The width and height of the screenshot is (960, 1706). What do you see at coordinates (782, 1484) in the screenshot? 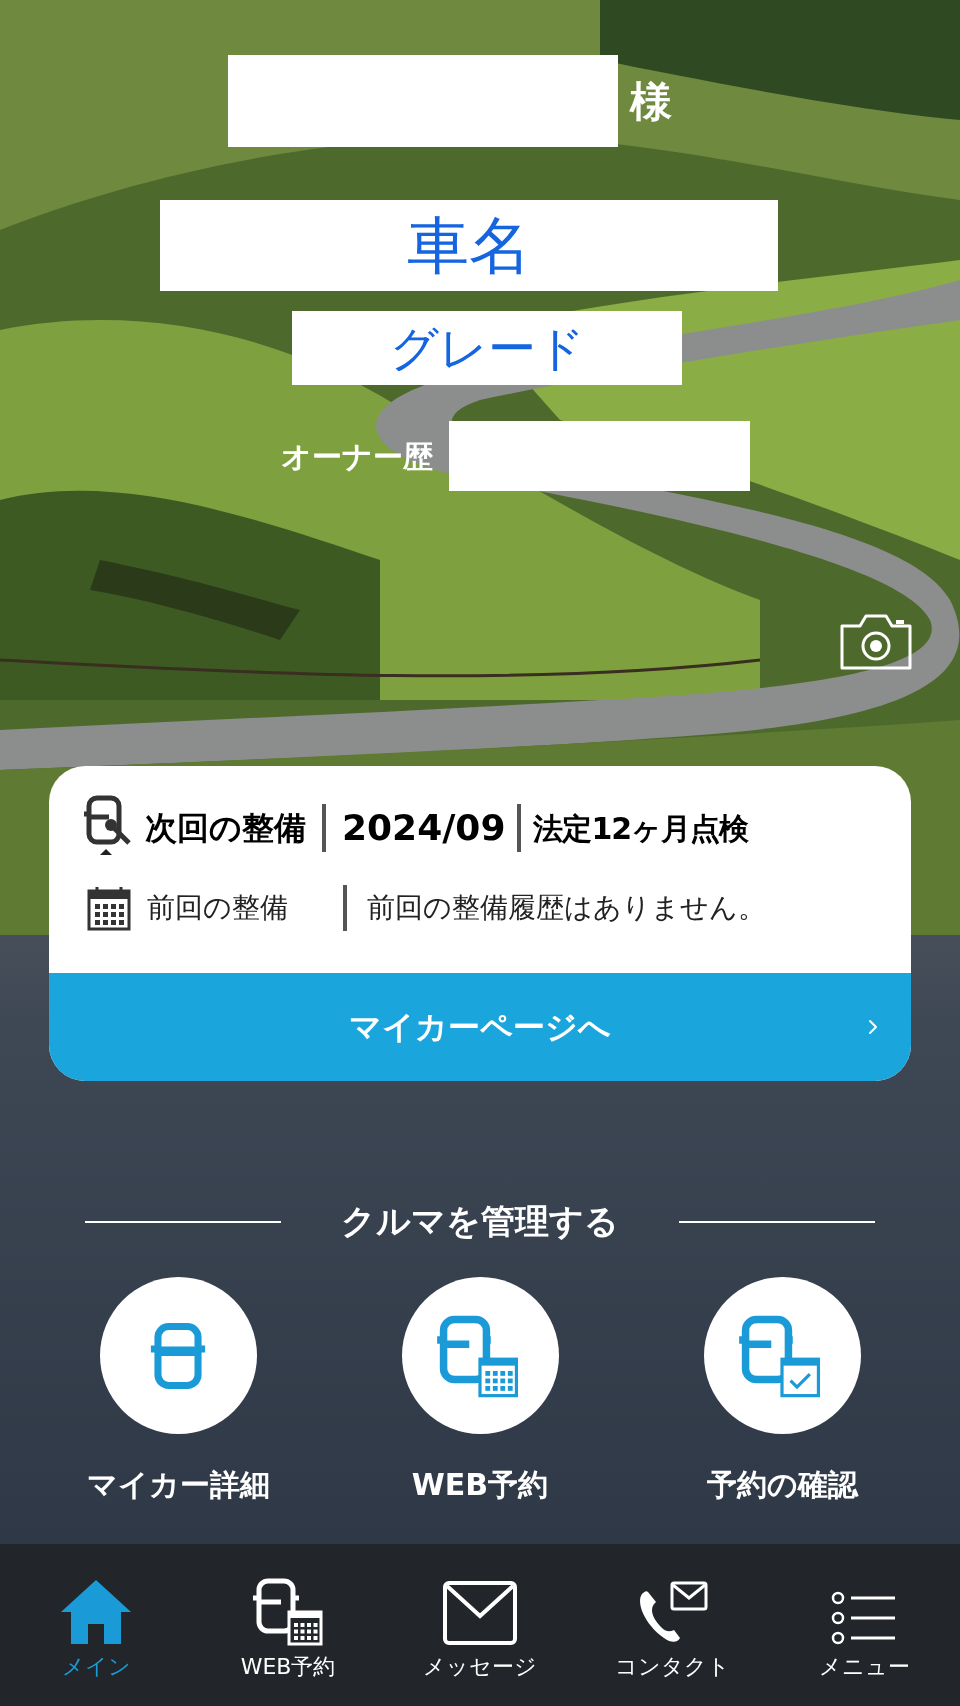
I see `action-label: 予約の確認` at bounding box center [782, 1484].